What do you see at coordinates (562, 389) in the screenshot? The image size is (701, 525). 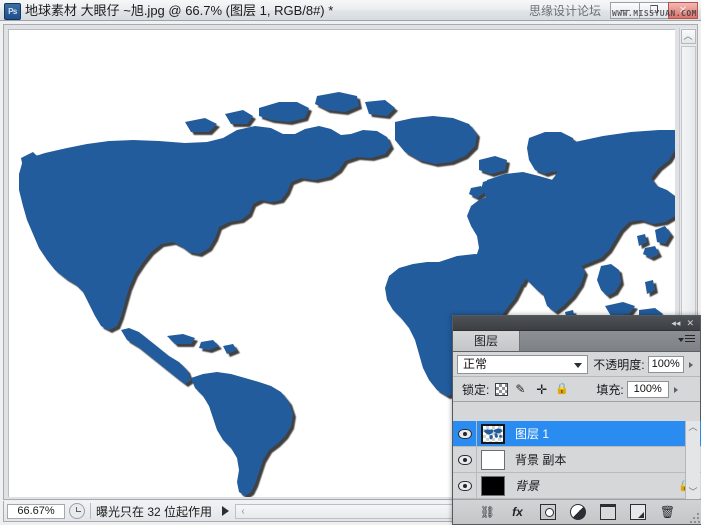 I see `lock-all-icon: 🔒` at bounding box center [562, 389].